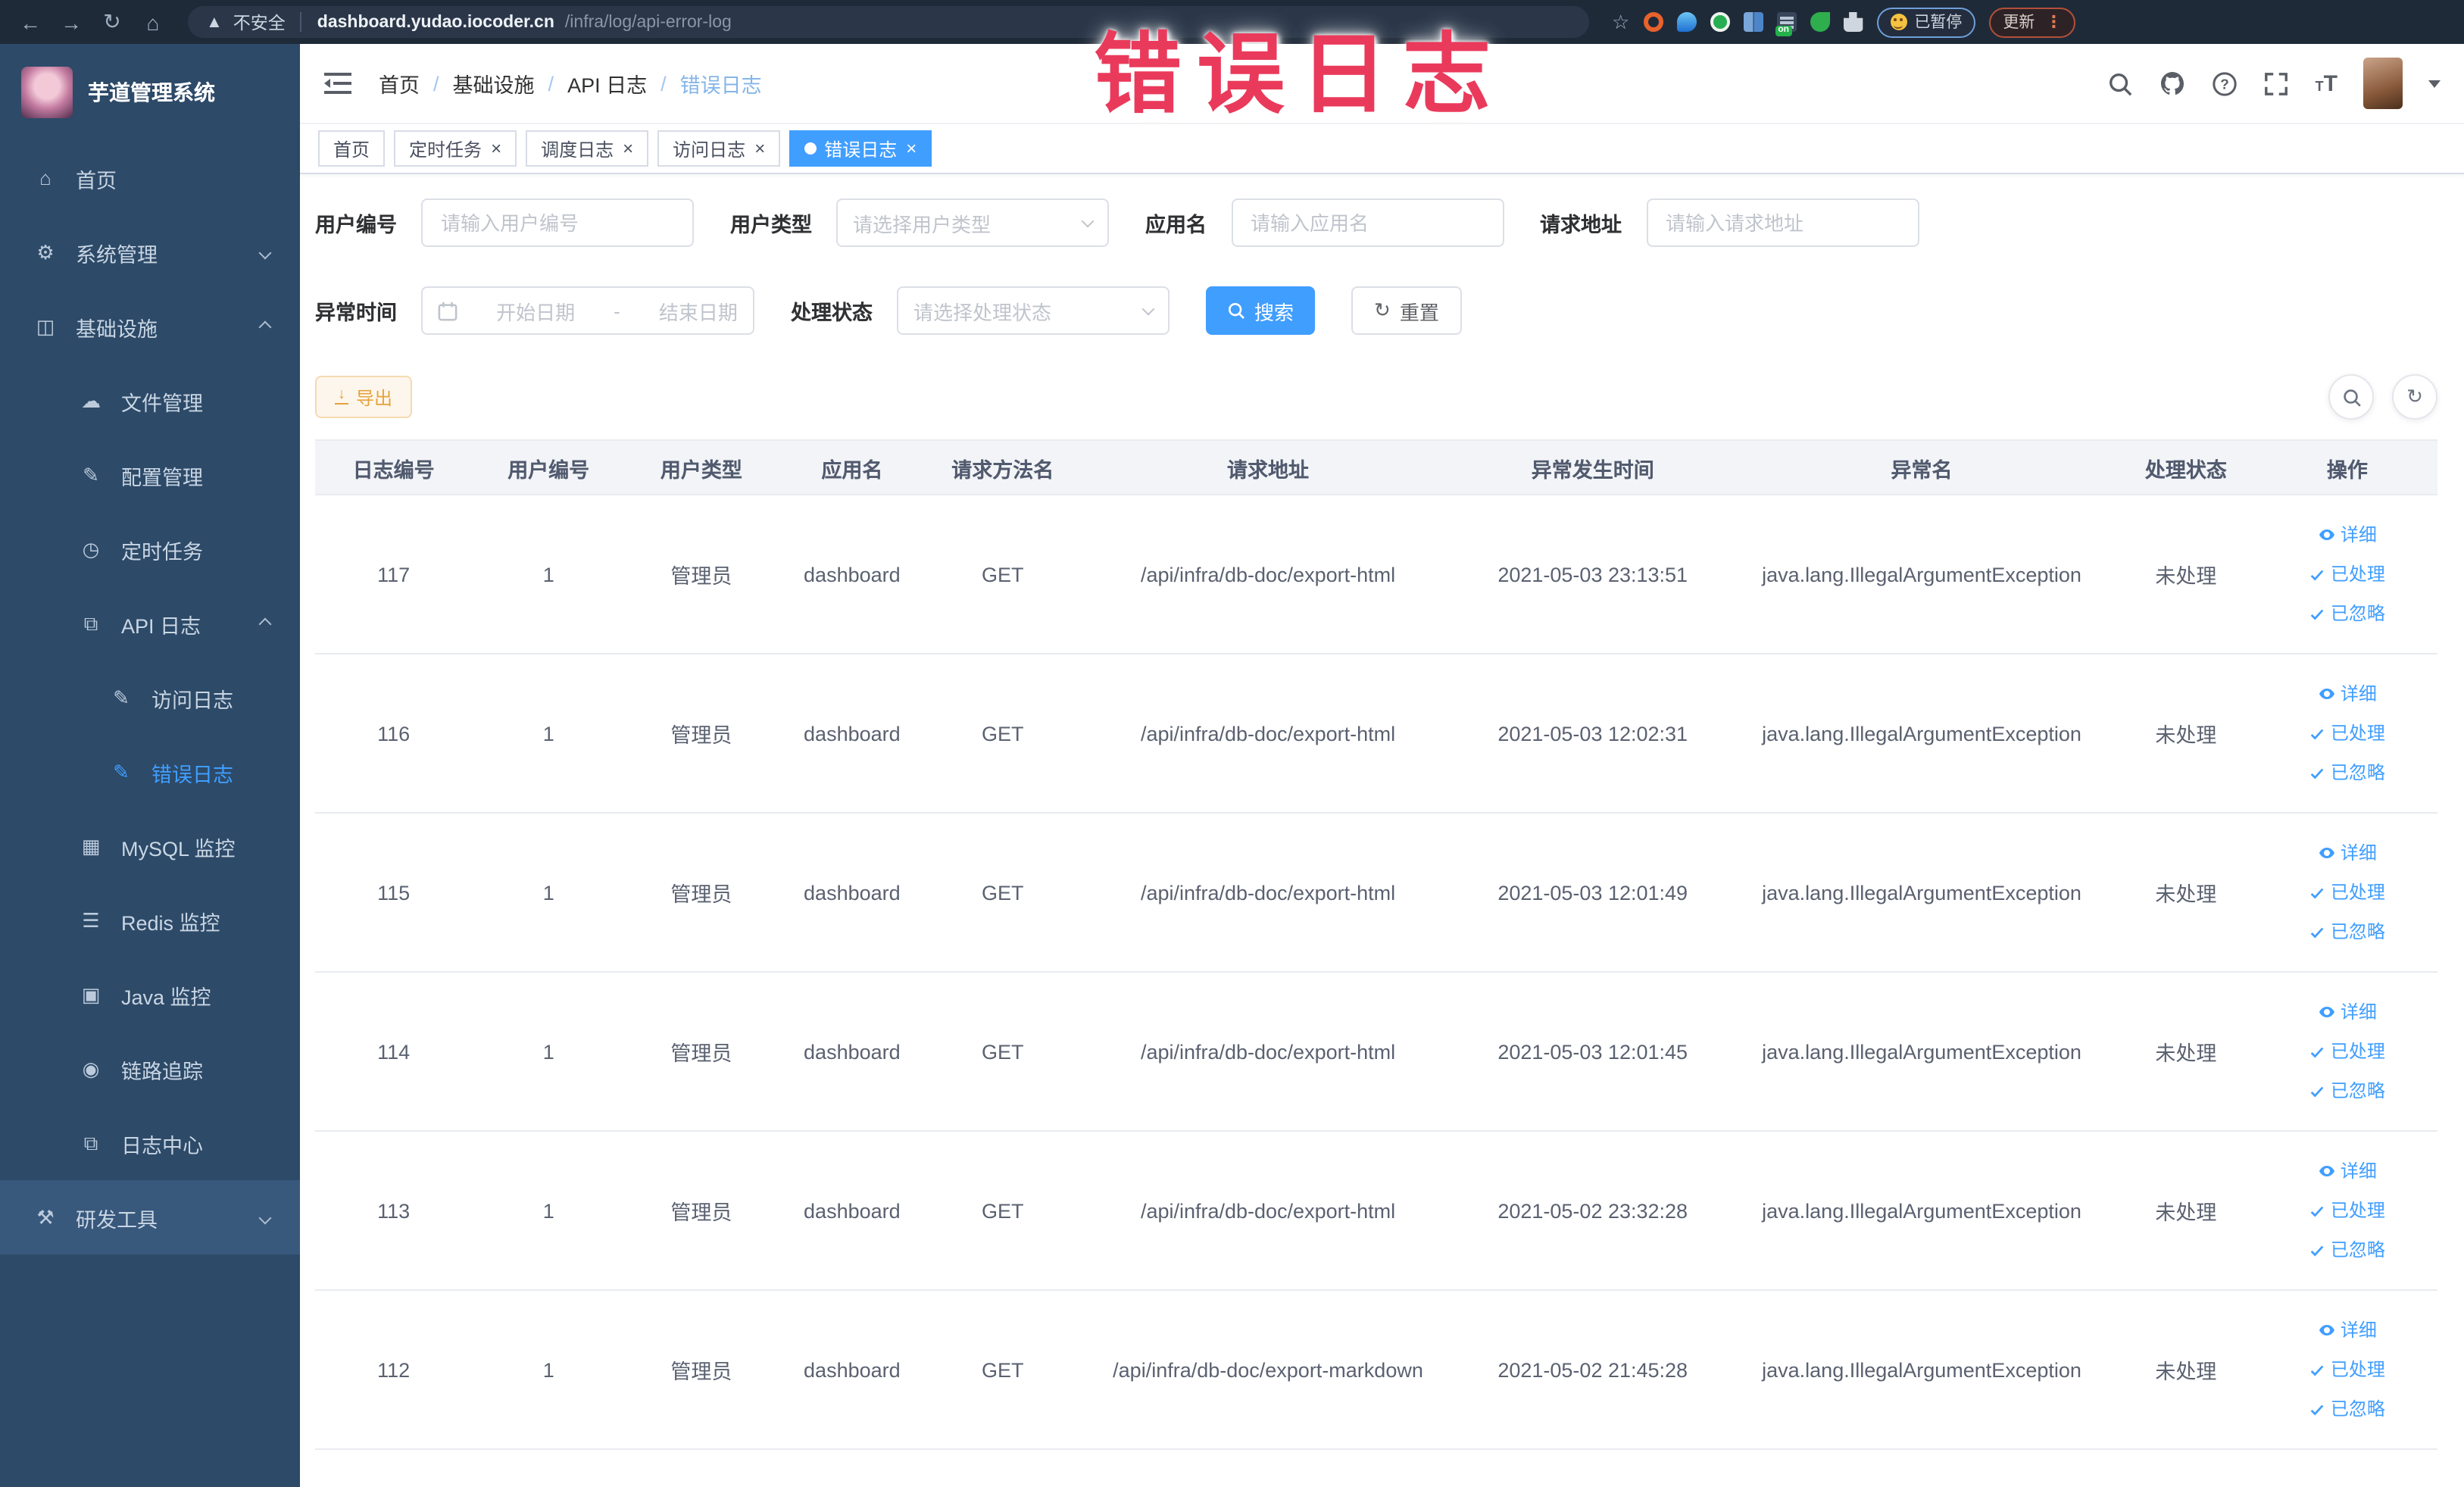 This screenshot has height=1487, width=2464. What do you see at coordinates (150, 772) in the screenshot?
I see `sidebar-item-error-log: ✎ 错误日志` at bounding box center [150, 772].